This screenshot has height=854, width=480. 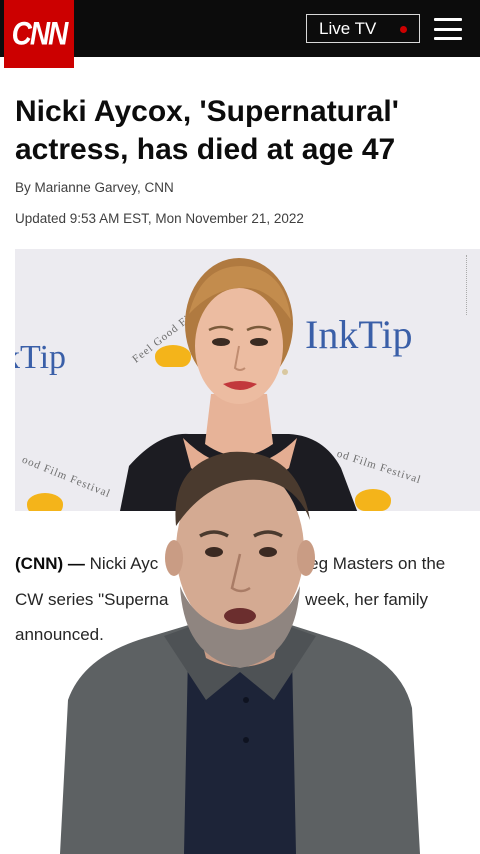 What do you see at coordinates (348, 28) in the screenshot?
I see `live-tv-label: Live TV` at bounding box center [348, 28].